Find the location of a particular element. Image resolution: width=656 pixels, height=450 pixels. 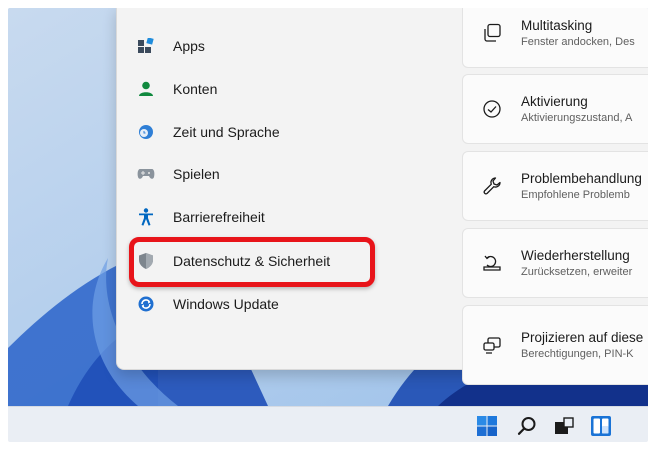

highlight-box is located at coordinates (252, 262).